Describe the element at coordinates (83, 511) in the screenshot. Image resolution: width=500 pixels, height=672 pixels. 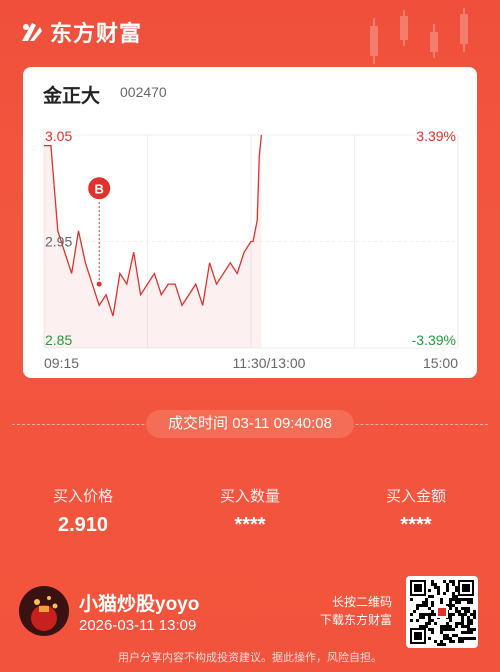
I see `buy-price-stat: 买入价格 2.910` at that location.